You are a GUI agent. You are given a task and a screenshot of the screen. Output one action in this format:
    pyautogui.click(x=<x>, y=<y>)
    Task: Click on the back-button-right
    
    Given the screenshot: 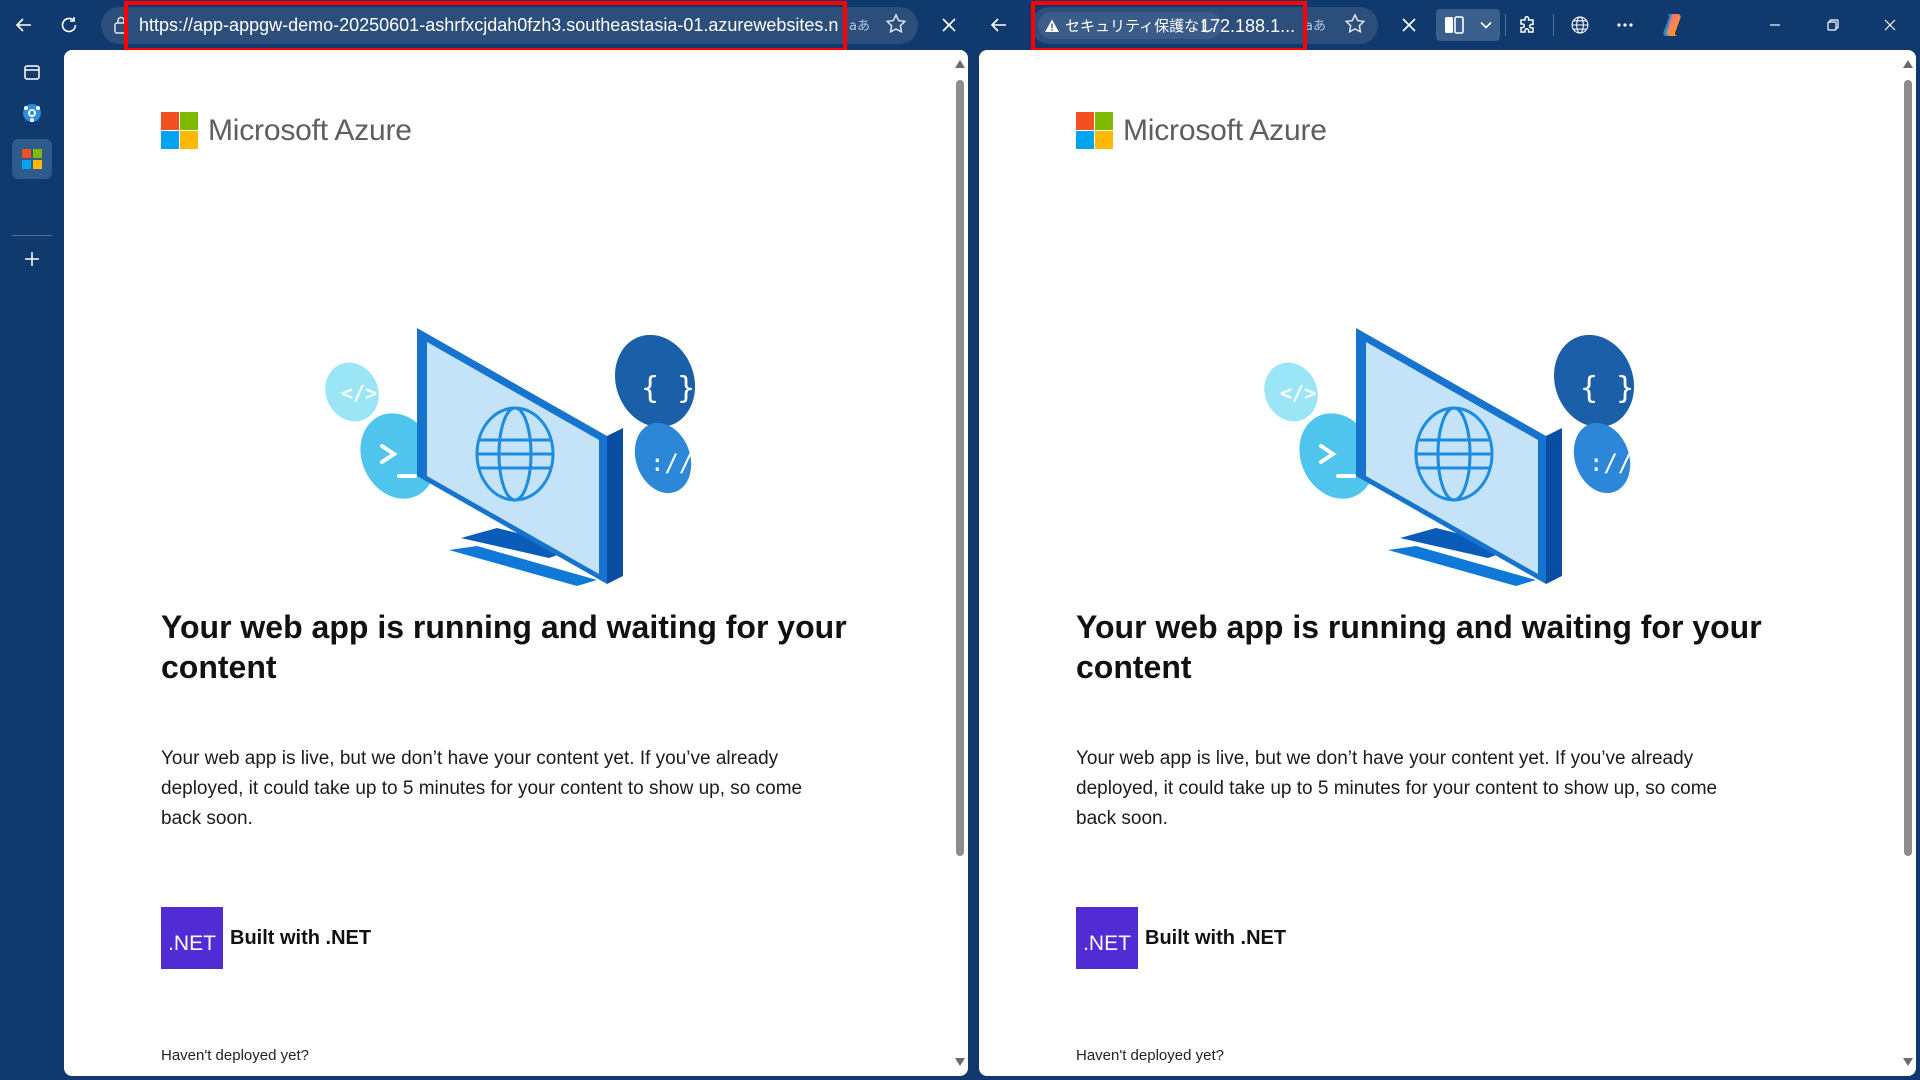 What is the action you would take?
    pyautogui.click(x=999, y=25)
    